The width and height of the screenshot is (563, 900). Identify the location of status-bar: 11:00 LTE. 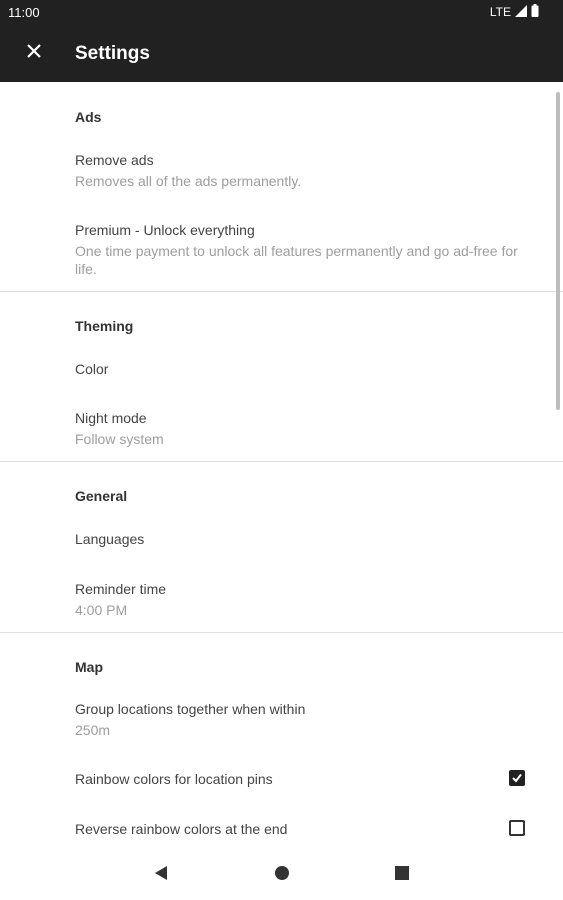
(281, 12).